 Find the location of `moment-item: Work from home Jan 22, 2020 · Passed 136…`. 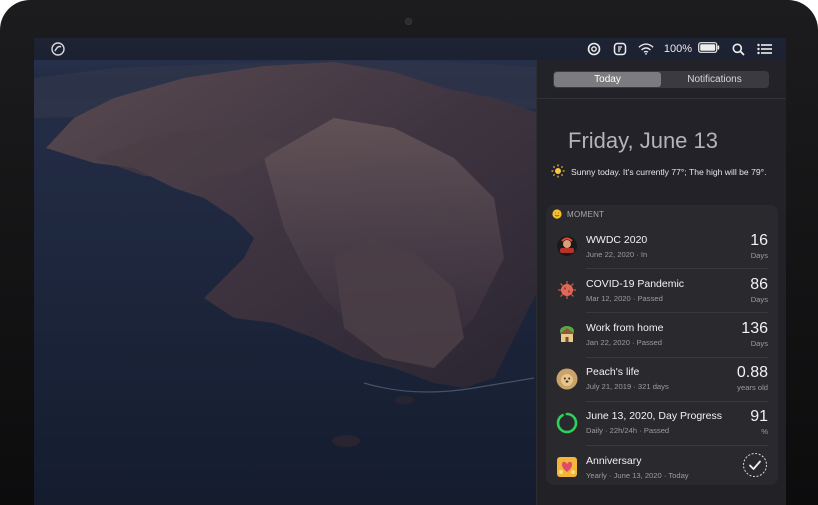

moment-item: Work from home Jan 22, 2020 · Passed 136… is located at coordinates (662, 334).